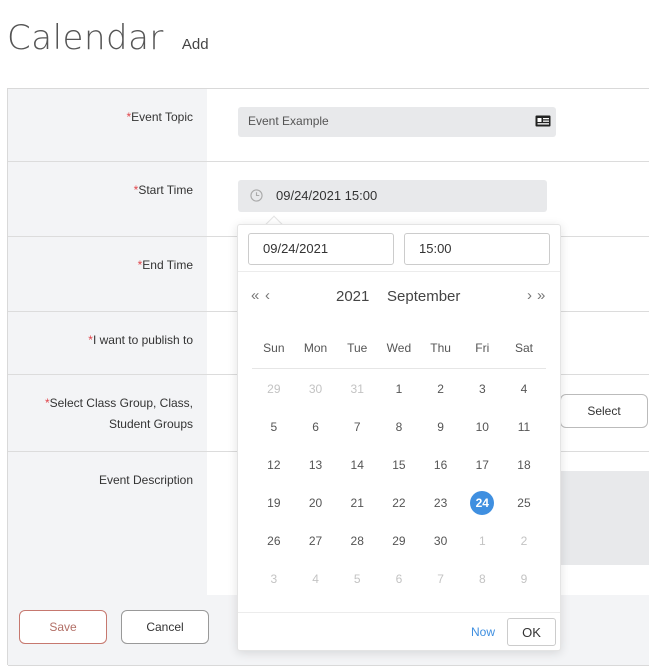 The height and width of the screenshot is (668, 649). I want to click on picker-month: September, so click(423, 296).